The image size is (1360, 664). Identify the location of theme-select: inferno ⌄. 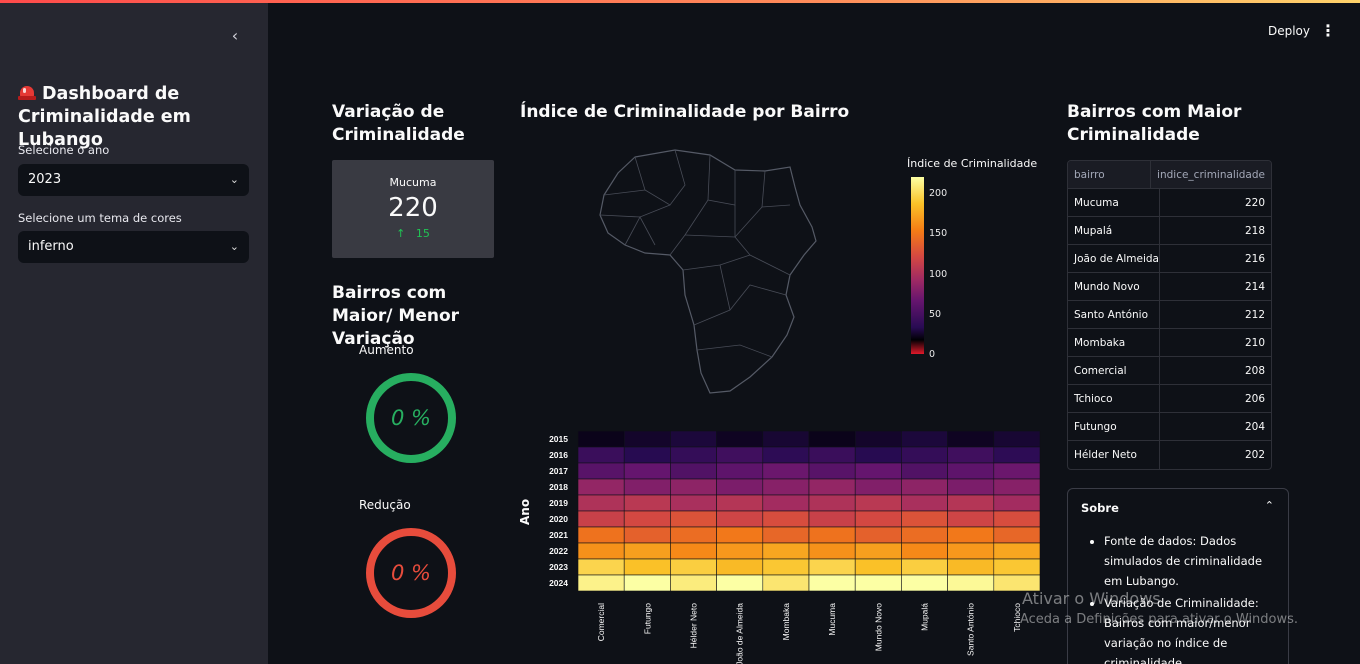
(133, 247).